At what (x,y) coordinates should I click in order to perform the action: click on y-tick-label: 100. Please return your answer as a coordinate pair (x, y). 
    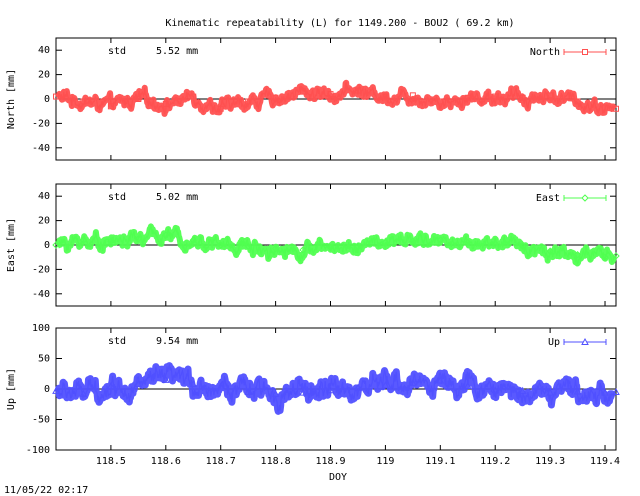
    Looking at the image, I should click on (41, 328).